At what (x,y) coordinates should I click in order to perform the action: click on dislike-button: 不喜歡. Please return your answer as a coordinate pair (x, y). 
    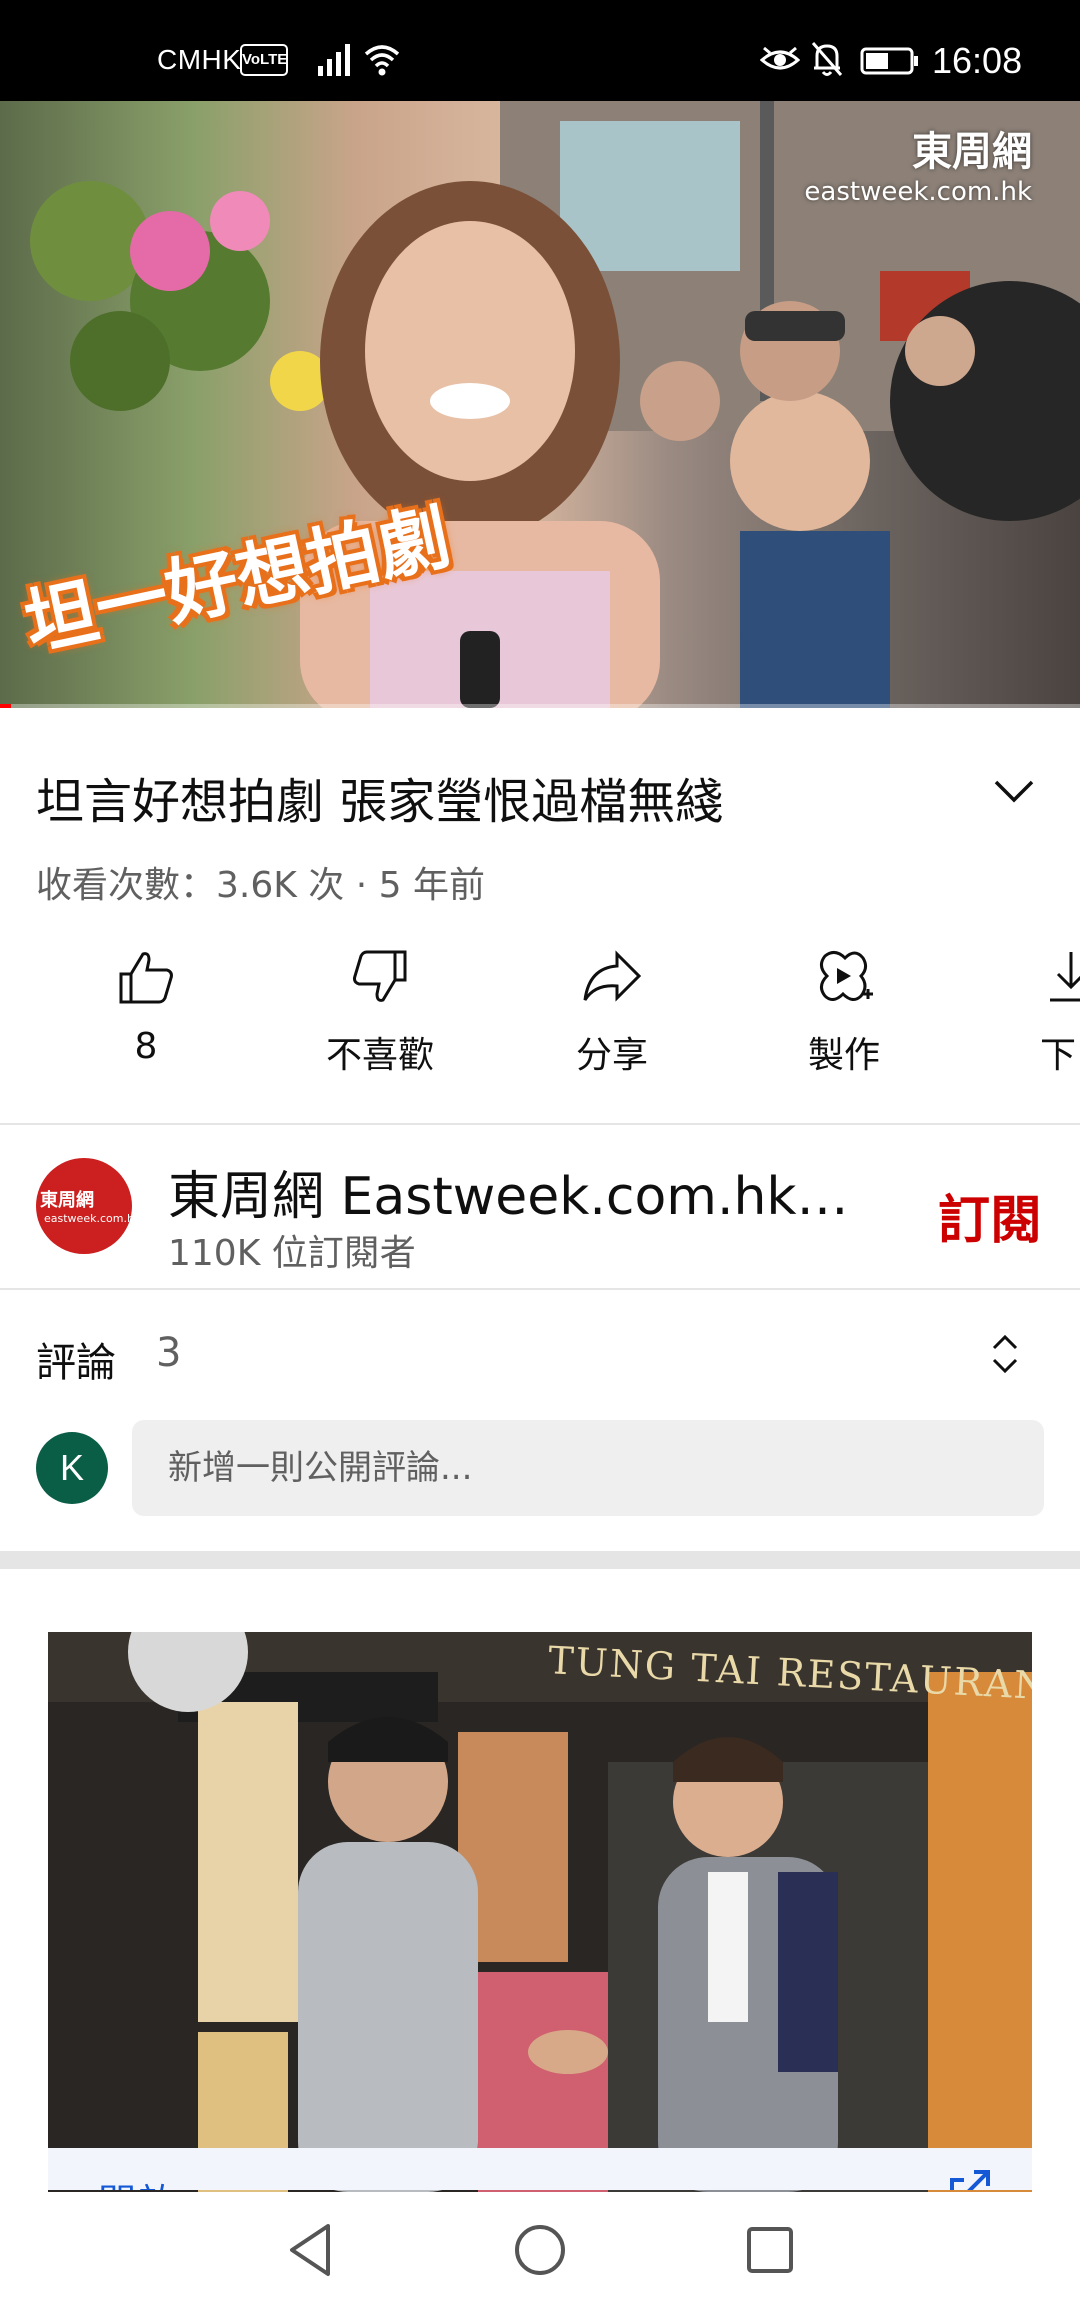
    Looking at the image, I should click on (380, 1012).